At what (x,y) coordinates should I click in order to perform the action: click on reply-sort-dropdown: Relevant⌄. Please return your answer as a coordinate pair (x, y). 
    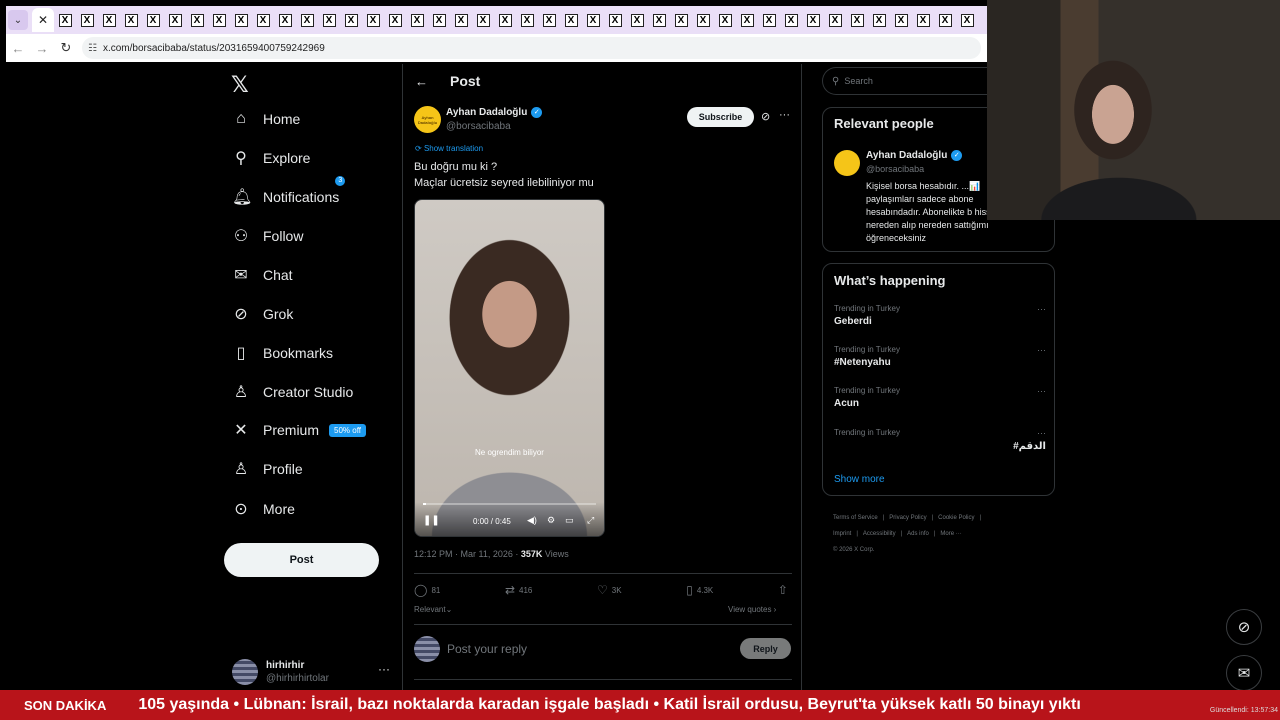
    Looking at the image, I should click on (433, 609).